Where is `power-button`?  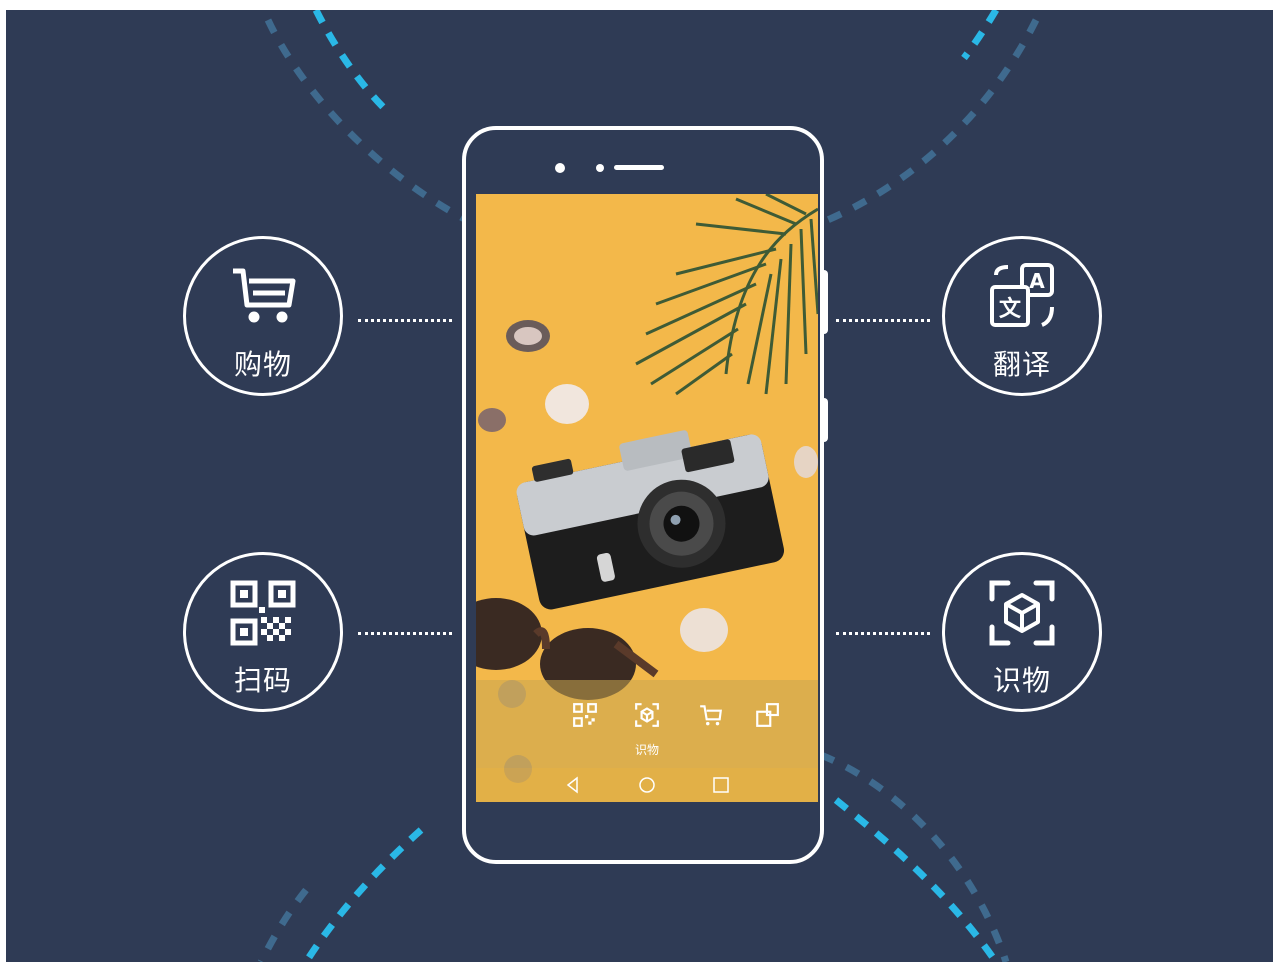 power-button is located at coordinates (824, 420).